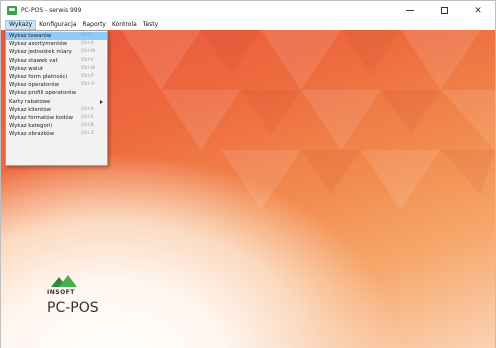 The image size is (496, 348). I want to click on menu-kontrola: Kontrola, so click(124, 25).